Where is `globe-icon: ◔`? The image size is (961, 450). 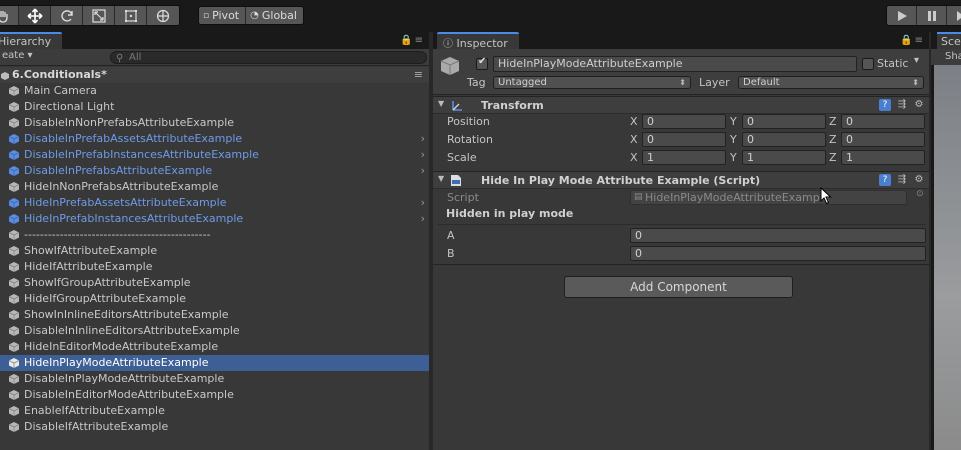 globe-icon: ◔ is located at coordinates (254, 15).